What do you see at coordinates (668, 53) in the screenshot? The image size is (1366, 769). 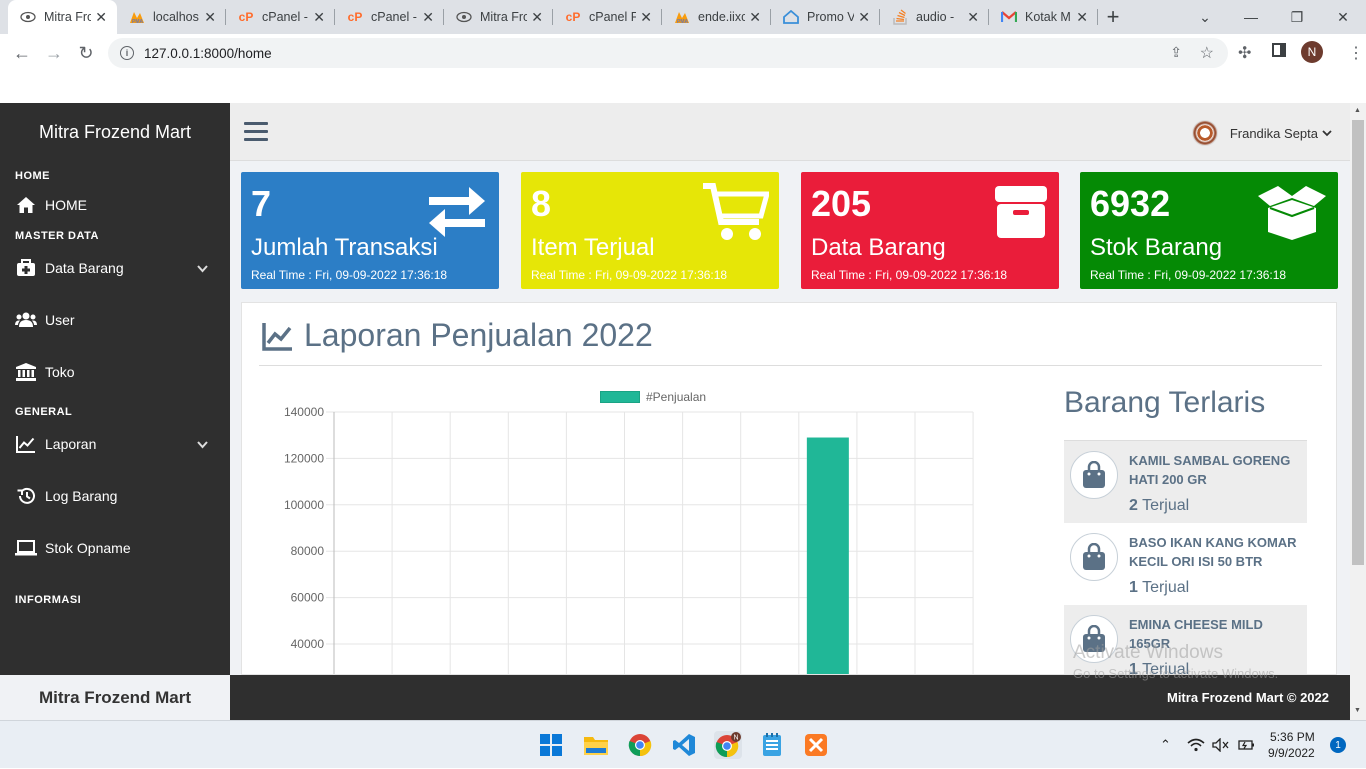 I see `url-bar: i 127.0.0.1:8000/home ⇪ ☆` at bounding box center [668, 53].